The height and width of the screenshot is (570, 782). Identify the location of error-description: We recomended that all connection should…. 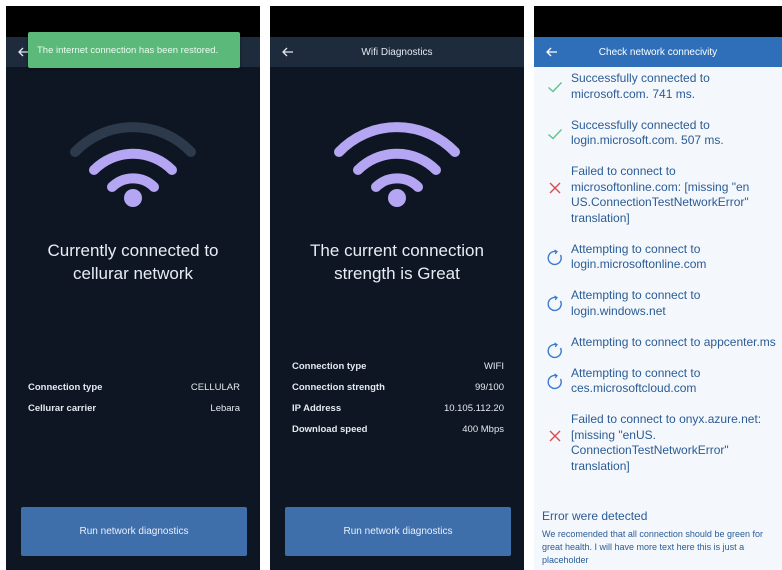
(652, 547).